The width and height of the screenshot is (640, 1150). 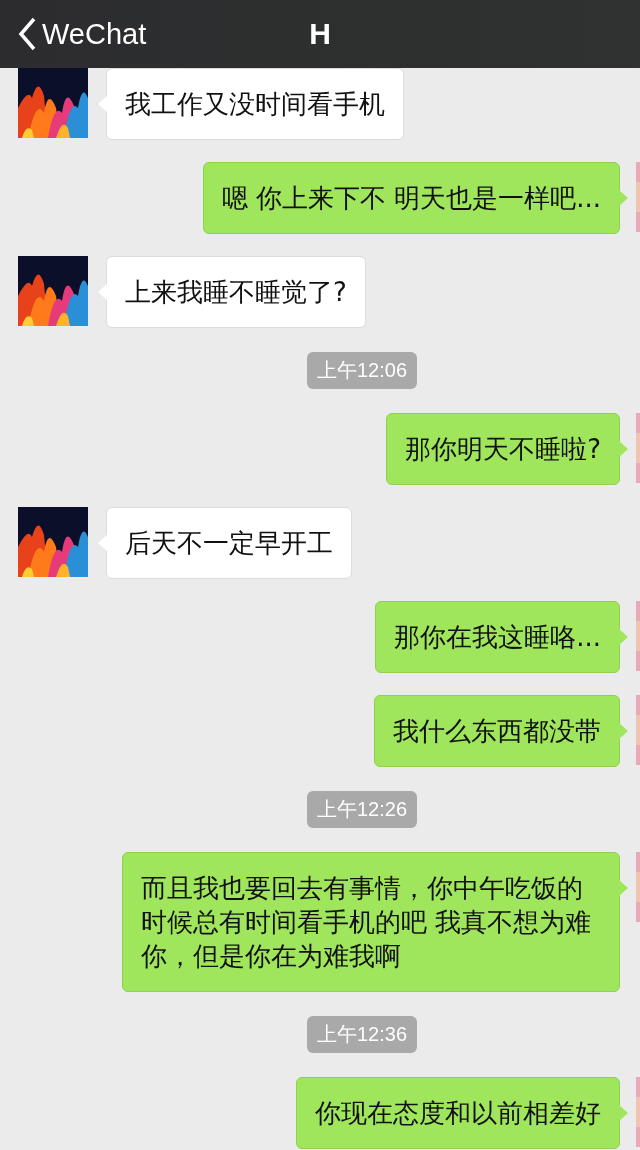 What do you see at coordinates (362, 809) in the screenshot?
I see `timestamp: 上午12:26` at bounding box center [362, 809].